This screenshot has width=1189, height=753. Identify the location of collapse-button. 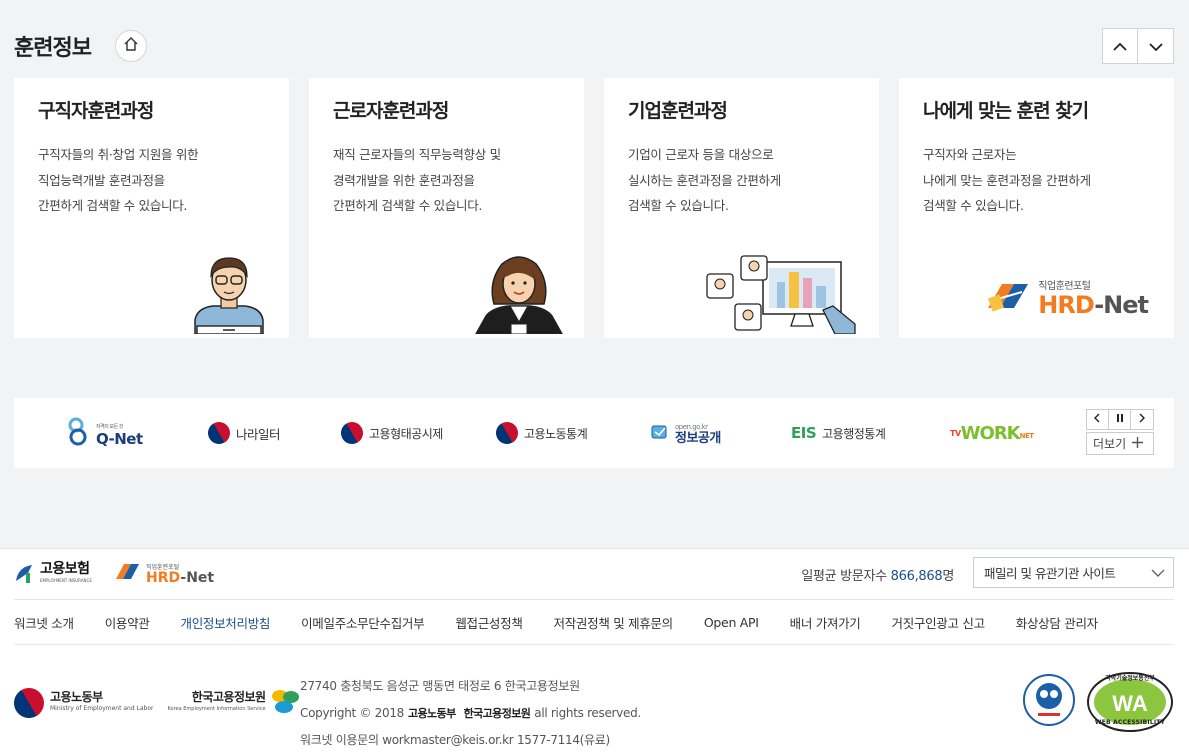
(1120, 46).